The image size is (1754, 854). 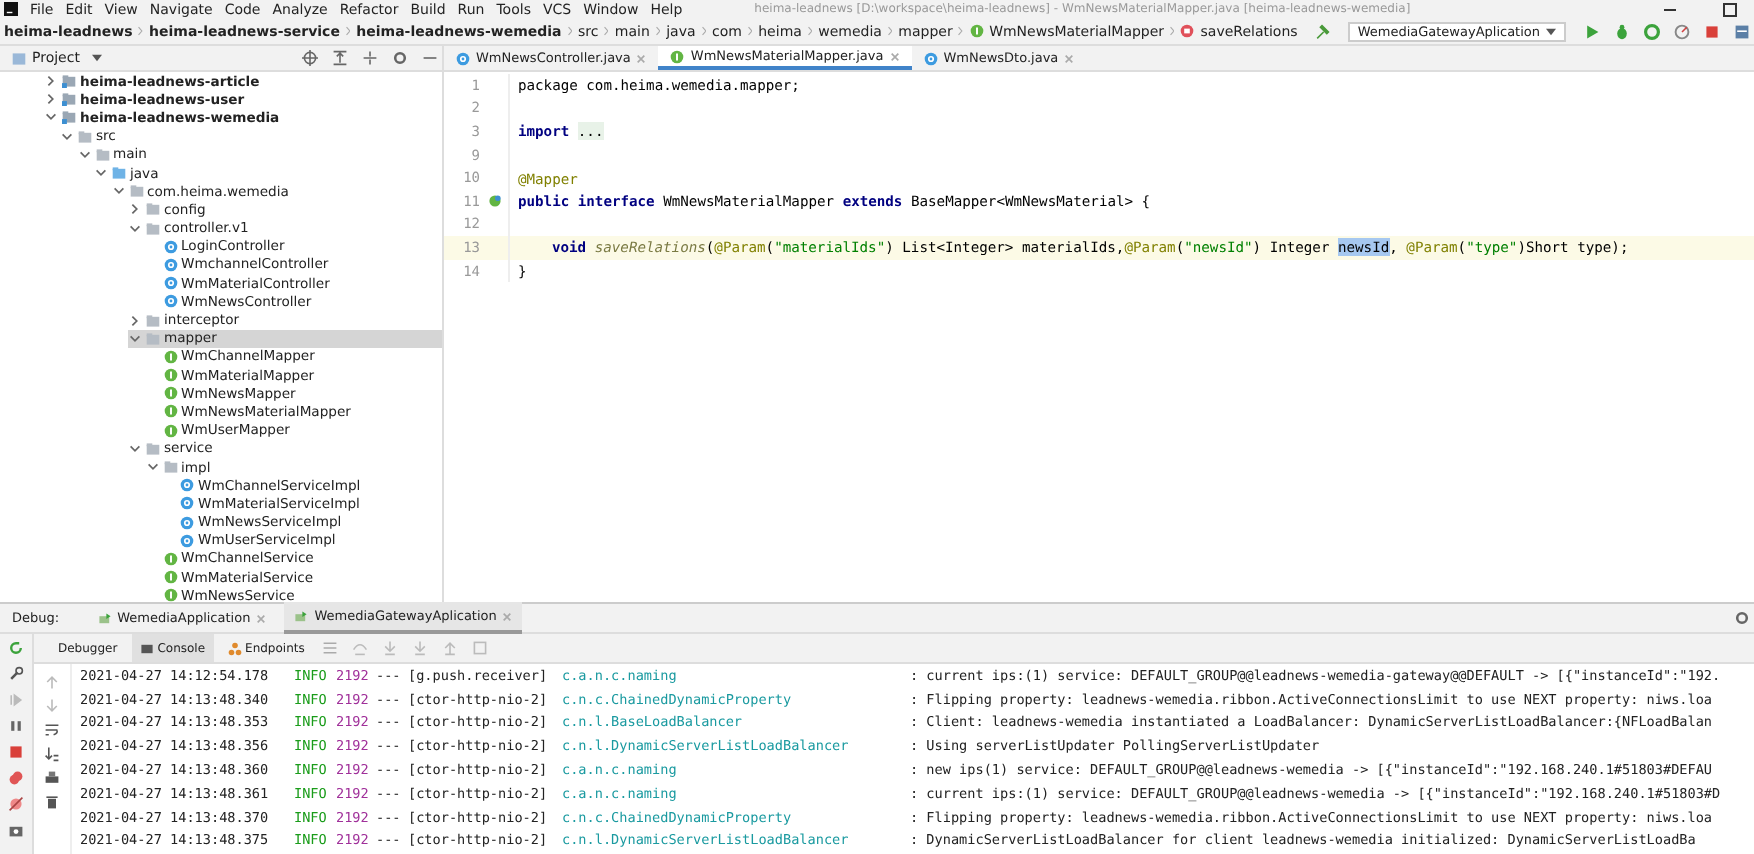 I want to click on expand-all-icon, so click(x=340, y=58).